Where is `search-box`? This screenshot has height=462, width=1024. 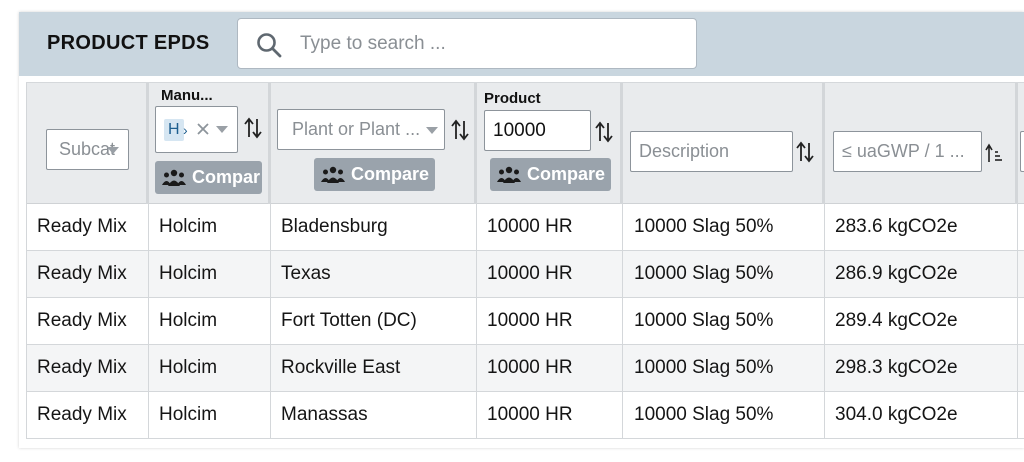
search-box is located at coordinates (467, 43).